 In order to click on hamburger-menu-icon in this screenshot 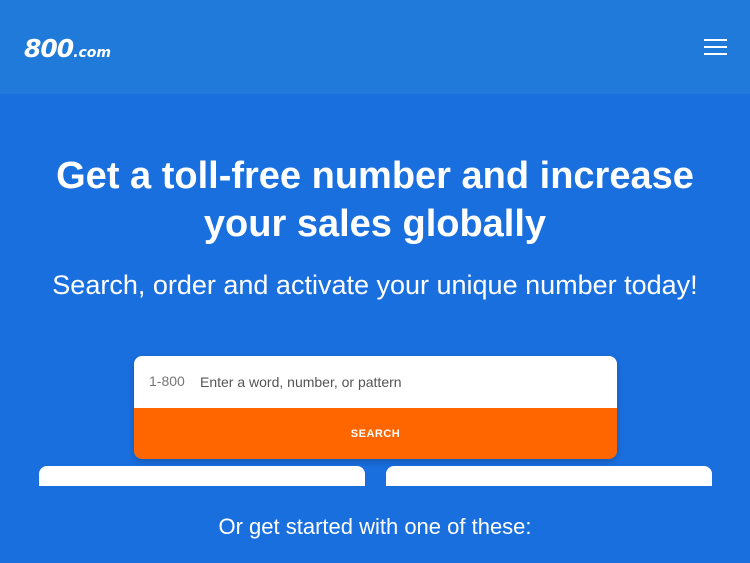, I will do `click(716, 47)`.